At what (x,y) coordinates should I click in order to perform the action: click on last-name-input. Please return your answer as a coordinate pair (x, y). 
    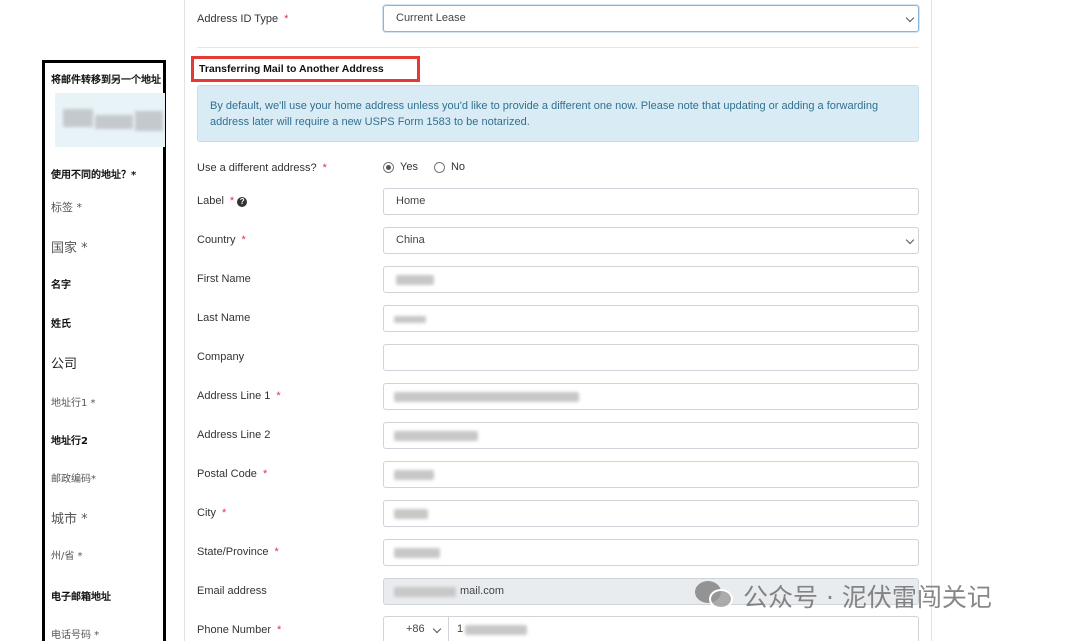
    Looking at the image, I should click on (651, 318).